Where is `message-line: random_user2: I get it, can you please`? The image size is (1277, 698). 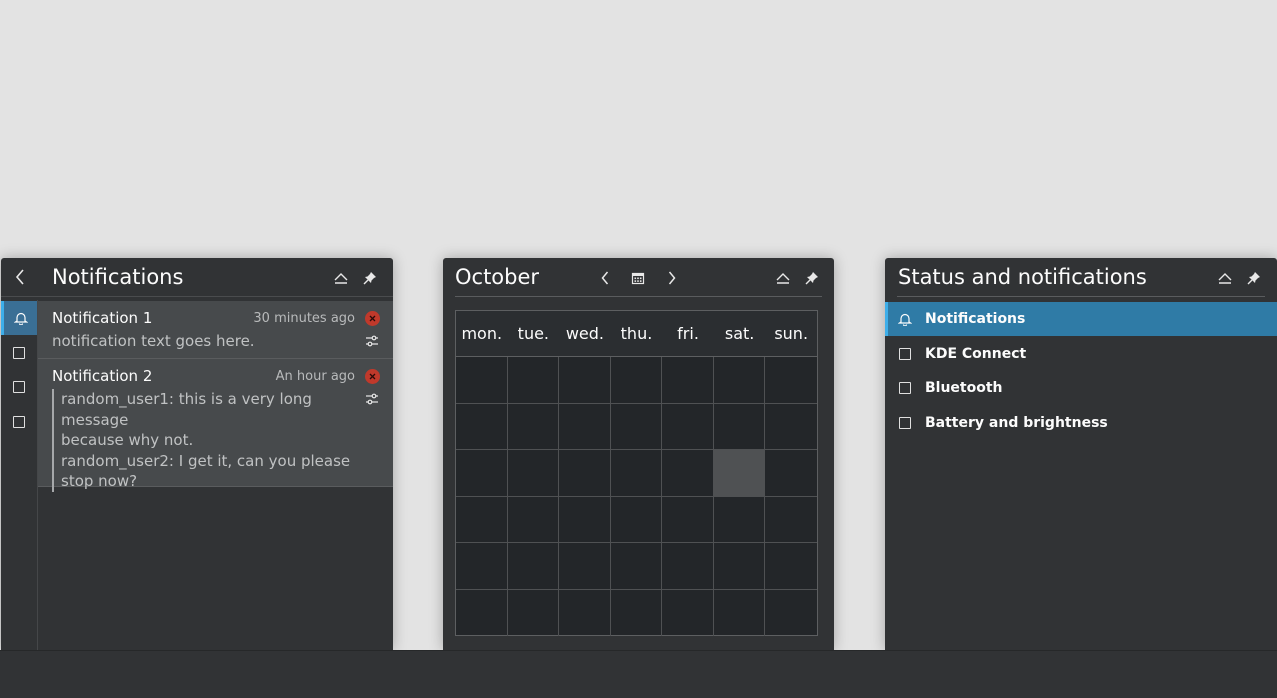
message-line: random_user2: I get it, can you please is located at coordinates (206, 460).